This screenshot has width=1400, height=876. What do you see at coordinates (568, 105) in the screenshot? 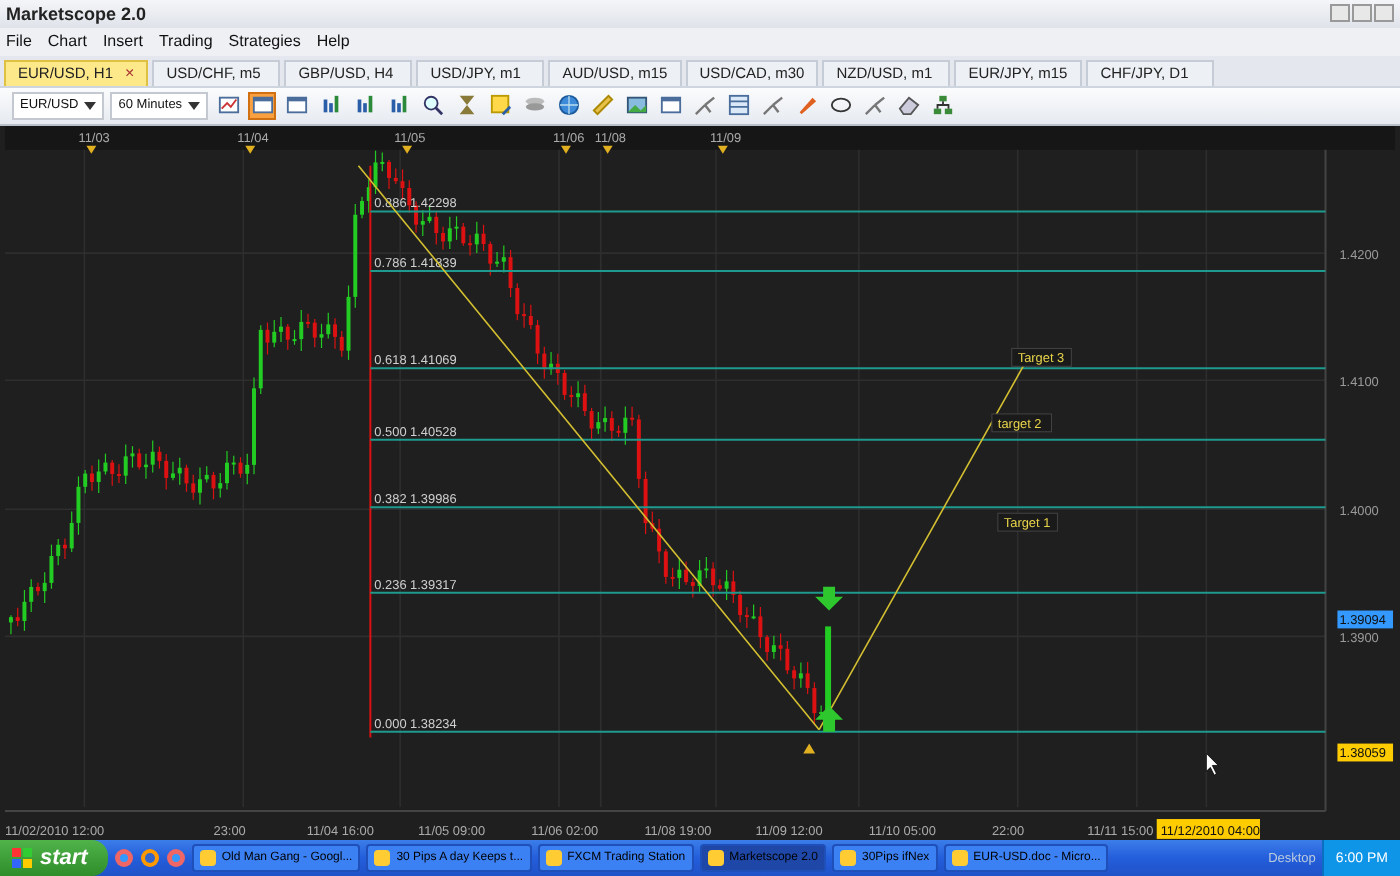
I see `globe-icon` at bounding box center [568, 105].